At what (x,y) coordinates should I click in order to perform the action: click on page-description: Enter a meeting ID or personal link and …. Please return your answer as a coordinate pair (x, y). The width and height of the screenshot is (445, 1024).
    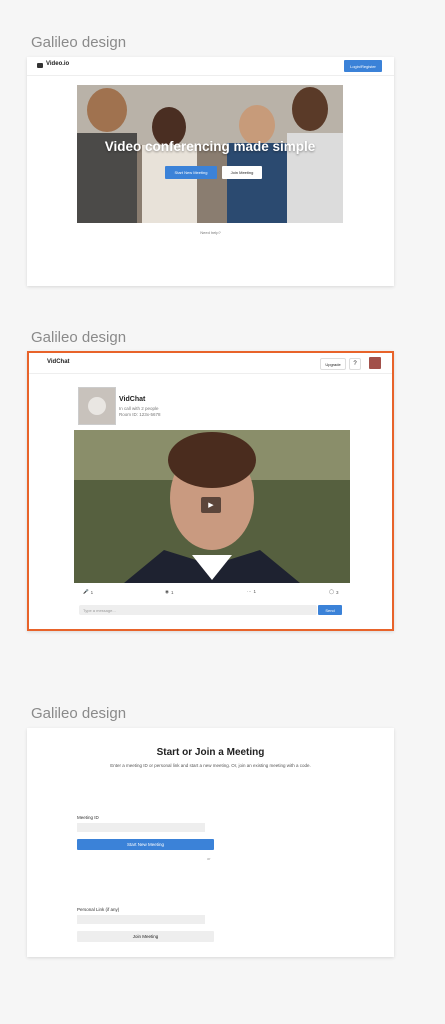
    Looking at the image, I should click on (210, 765).